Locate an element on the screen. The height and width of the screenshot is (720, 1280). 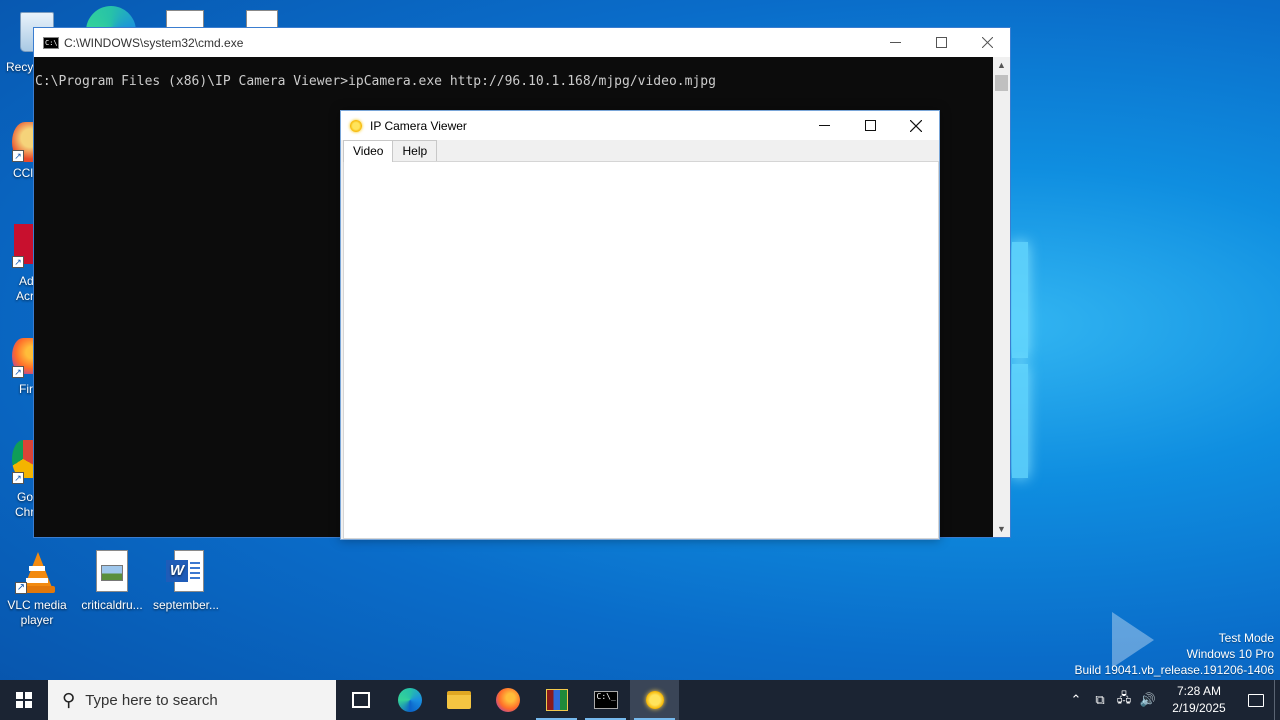
vlc-label-line1: VLC media is located at coordinates (37, 605).